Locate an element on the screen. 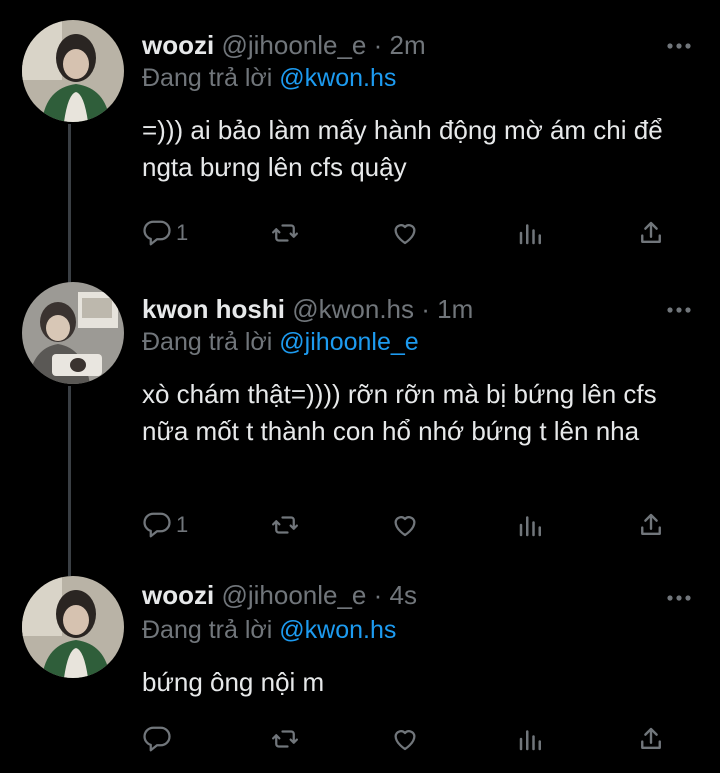 This screenshot has width=720, height=773. timestamp: 4s is located at coordinates (403, 595).